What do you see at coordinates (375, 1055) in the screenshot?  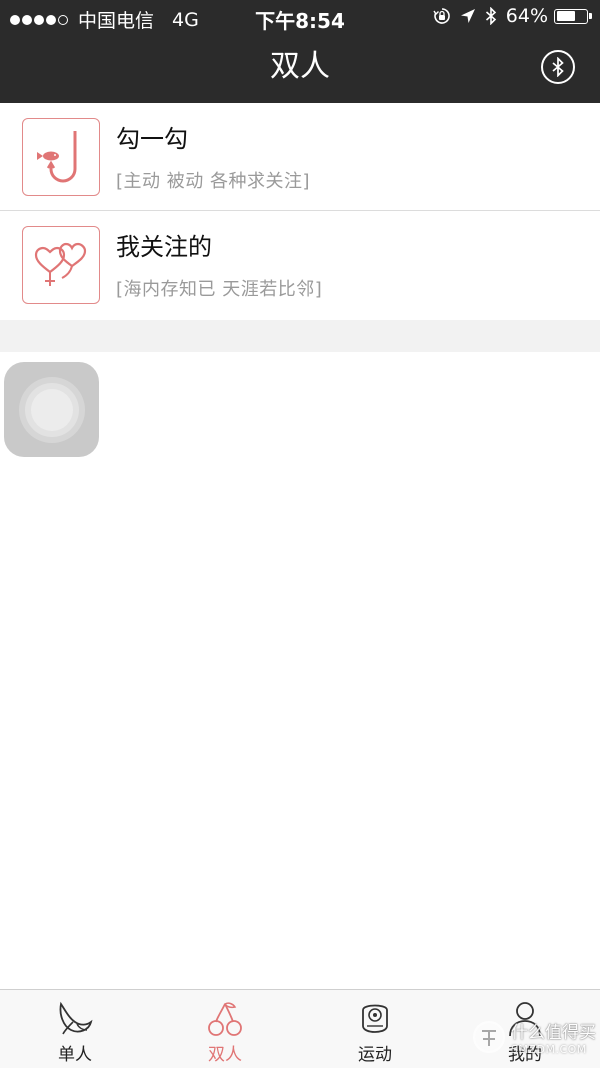 I see `tab-label: 运动` at bounding box center [375, 1055].